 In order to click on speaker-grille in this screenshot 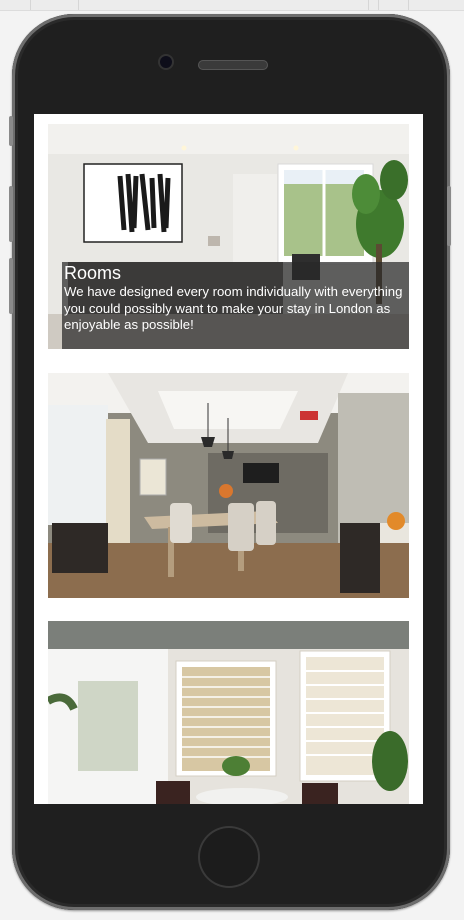, I will do `click(233, 65)`.